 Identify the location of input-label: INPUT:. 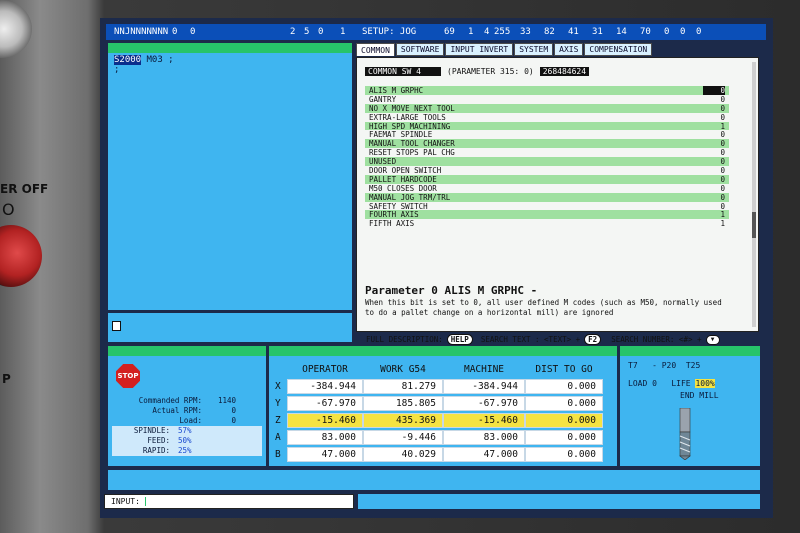
(125, 501).